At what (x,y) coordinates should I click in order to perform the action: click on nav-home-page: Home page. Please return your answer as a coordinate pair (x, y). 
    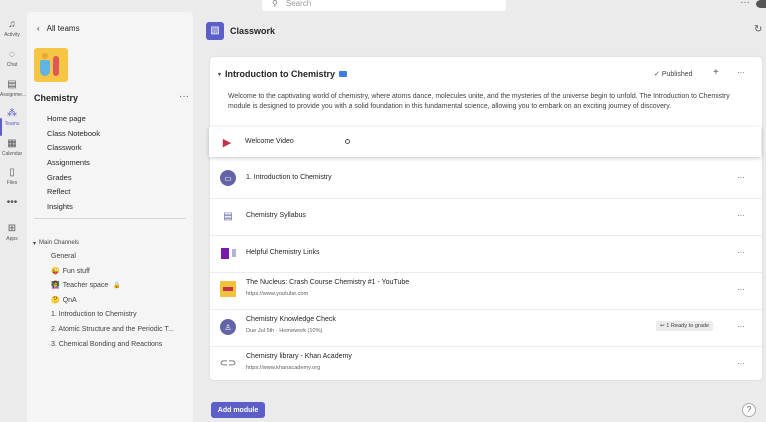
    Looking at the image, I should click on (73, 119).